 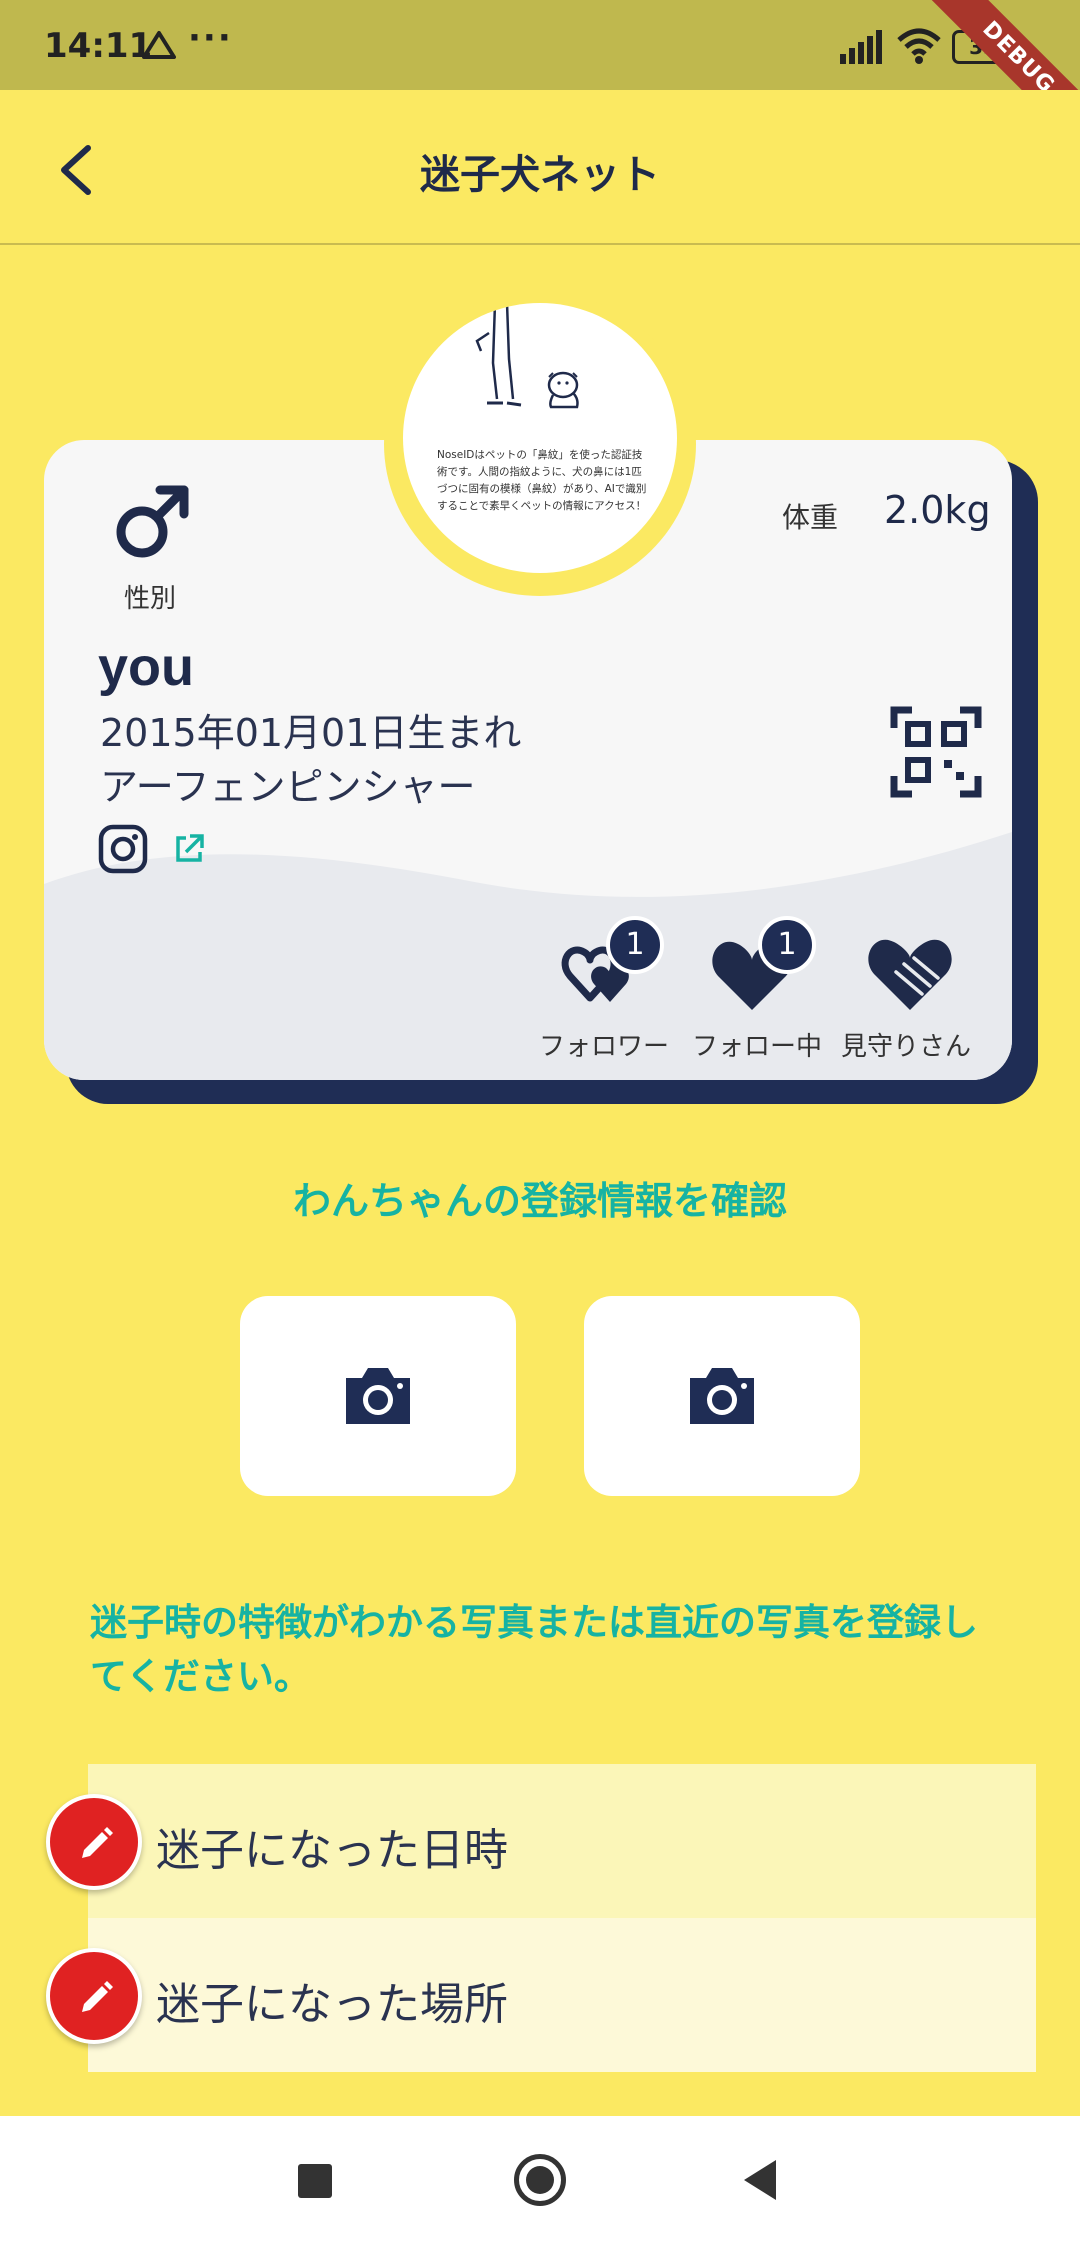 What do you see at coordinates (288, 787) in the screenshot?
I see `pet-breed: アーフェンピンシャー` at bounding box center [288, 787].